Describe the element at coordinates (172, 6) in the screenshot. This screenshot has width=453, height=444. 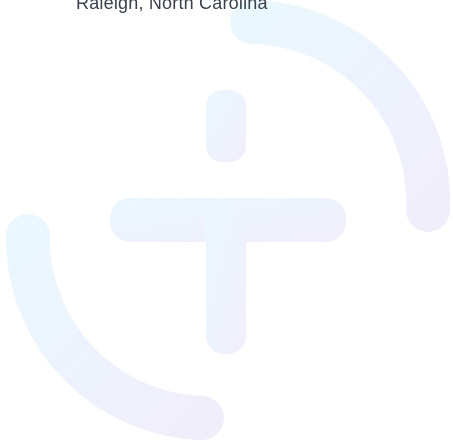
I see `location-text: Raleigh, North Carolina` at that location.